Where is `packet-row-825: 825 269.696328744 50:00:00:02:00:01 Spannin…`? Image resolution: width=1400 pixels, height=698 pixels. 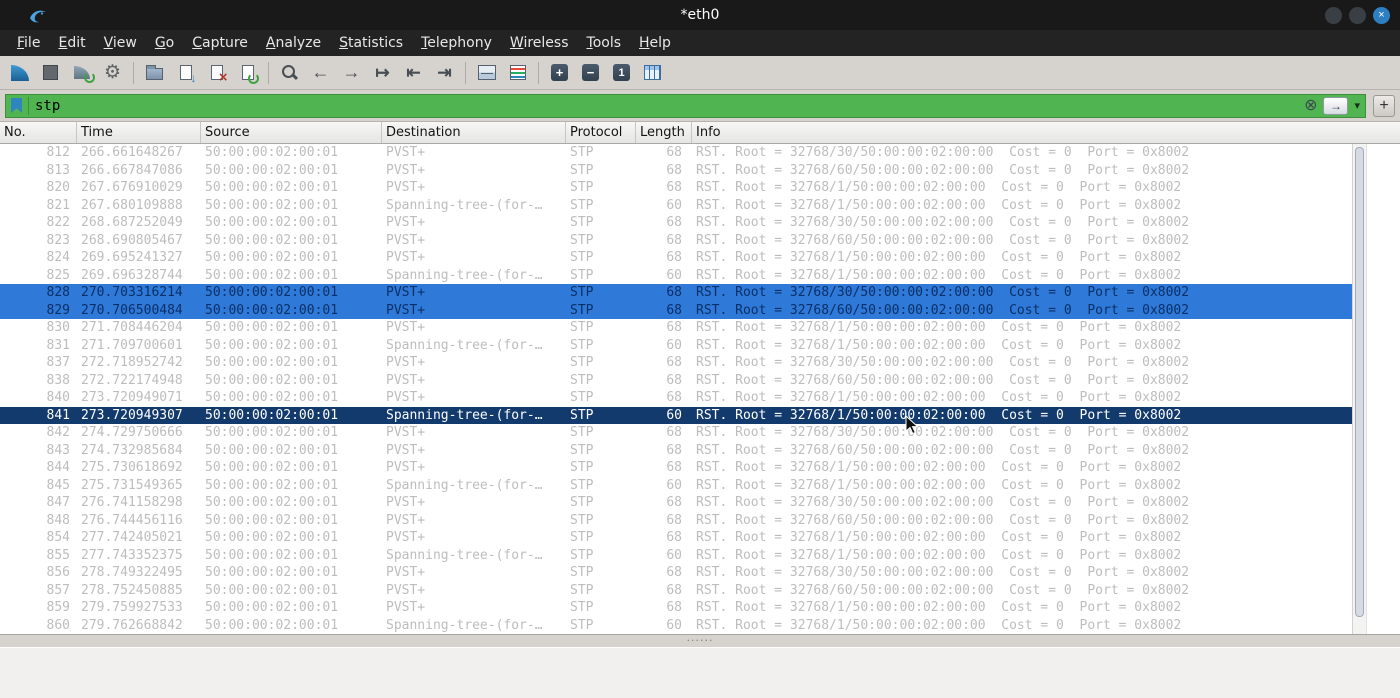
packet-row-825: 825 269.696328744 50:00:00:02:00:01 Spannin… is located at coordinates (676, 276).